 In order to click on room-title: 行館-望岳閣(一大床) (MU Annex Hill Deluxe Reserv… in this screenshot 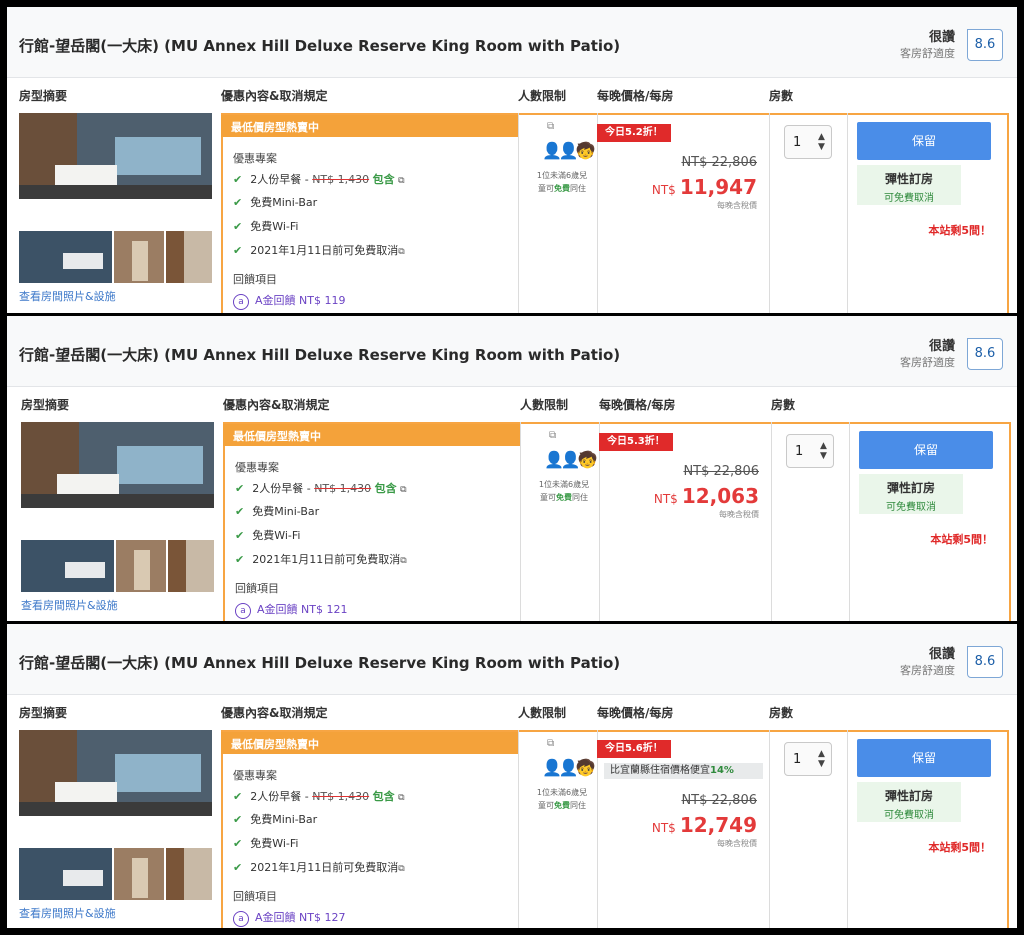, I will do `click(320, 46)`.